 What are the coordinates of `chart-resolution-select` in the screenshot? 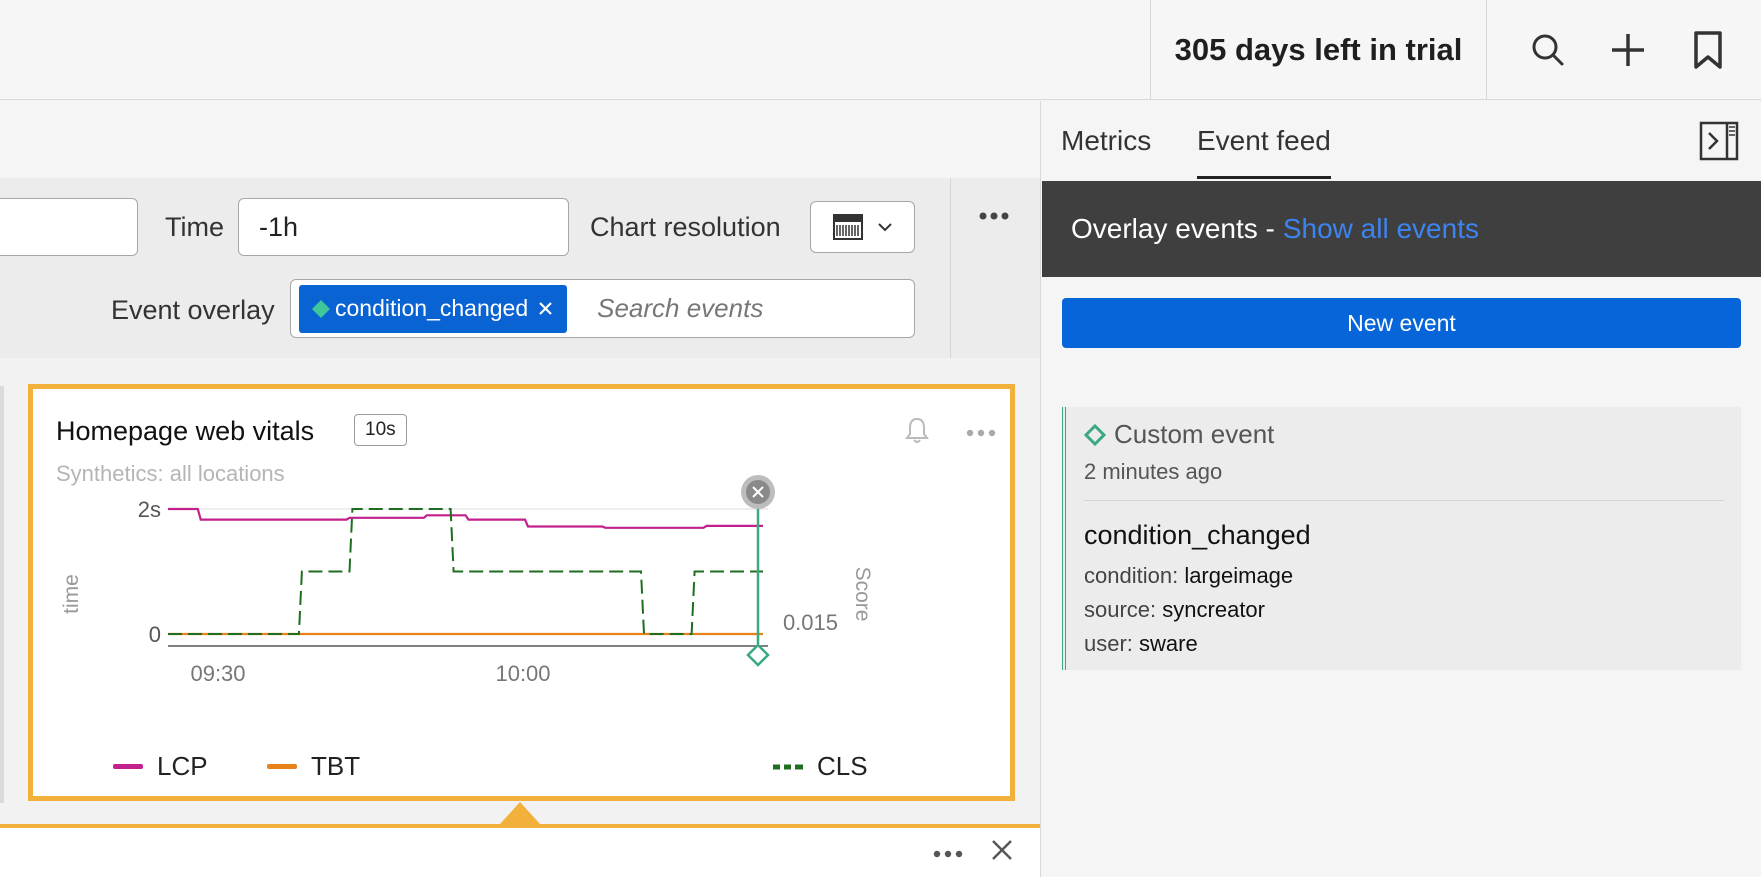 It's located at (862, 227).